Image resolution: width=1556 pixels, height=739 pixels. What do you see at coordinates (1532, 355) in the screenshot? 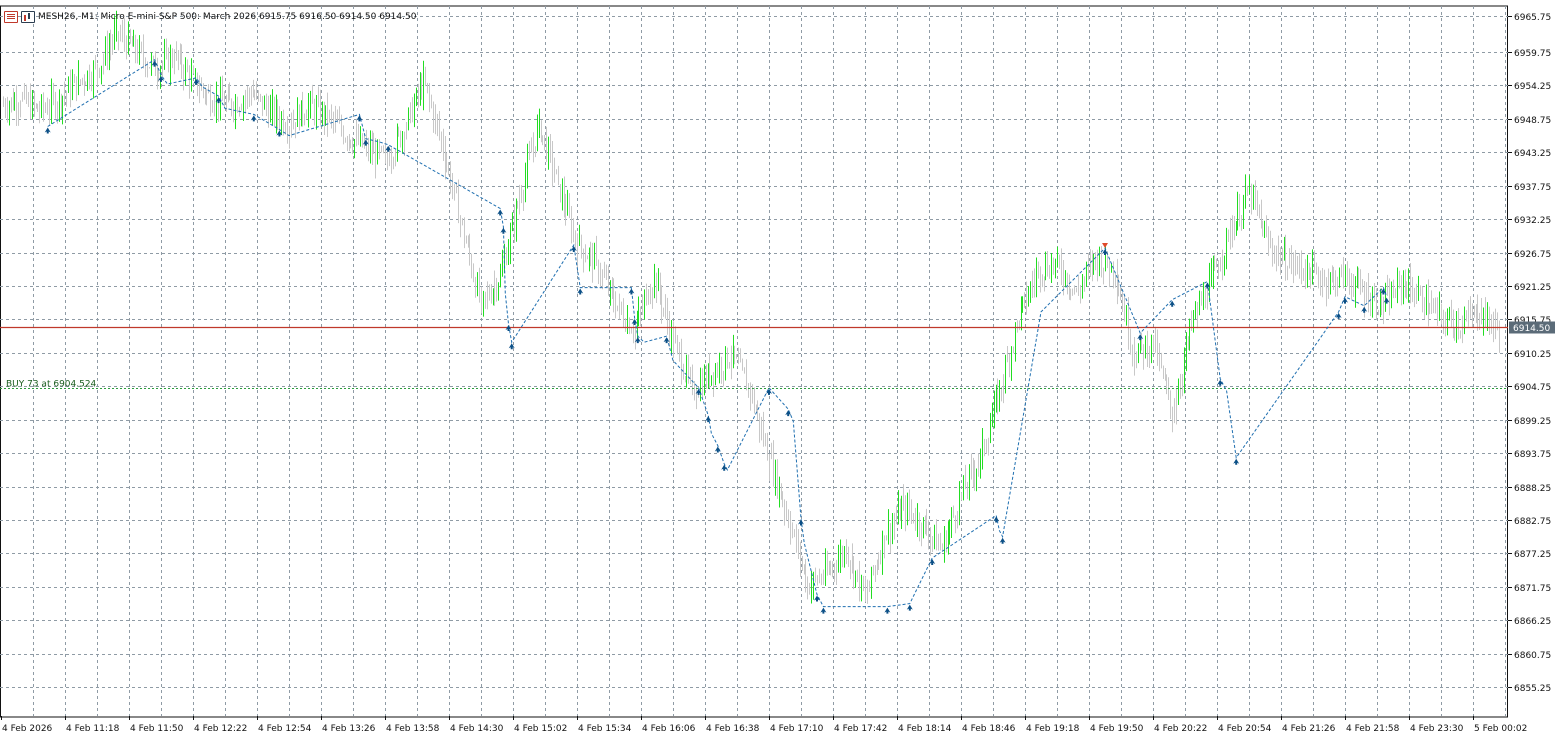
I see `y-tick-label: 6910.25` at bounding box center [1532, 355].